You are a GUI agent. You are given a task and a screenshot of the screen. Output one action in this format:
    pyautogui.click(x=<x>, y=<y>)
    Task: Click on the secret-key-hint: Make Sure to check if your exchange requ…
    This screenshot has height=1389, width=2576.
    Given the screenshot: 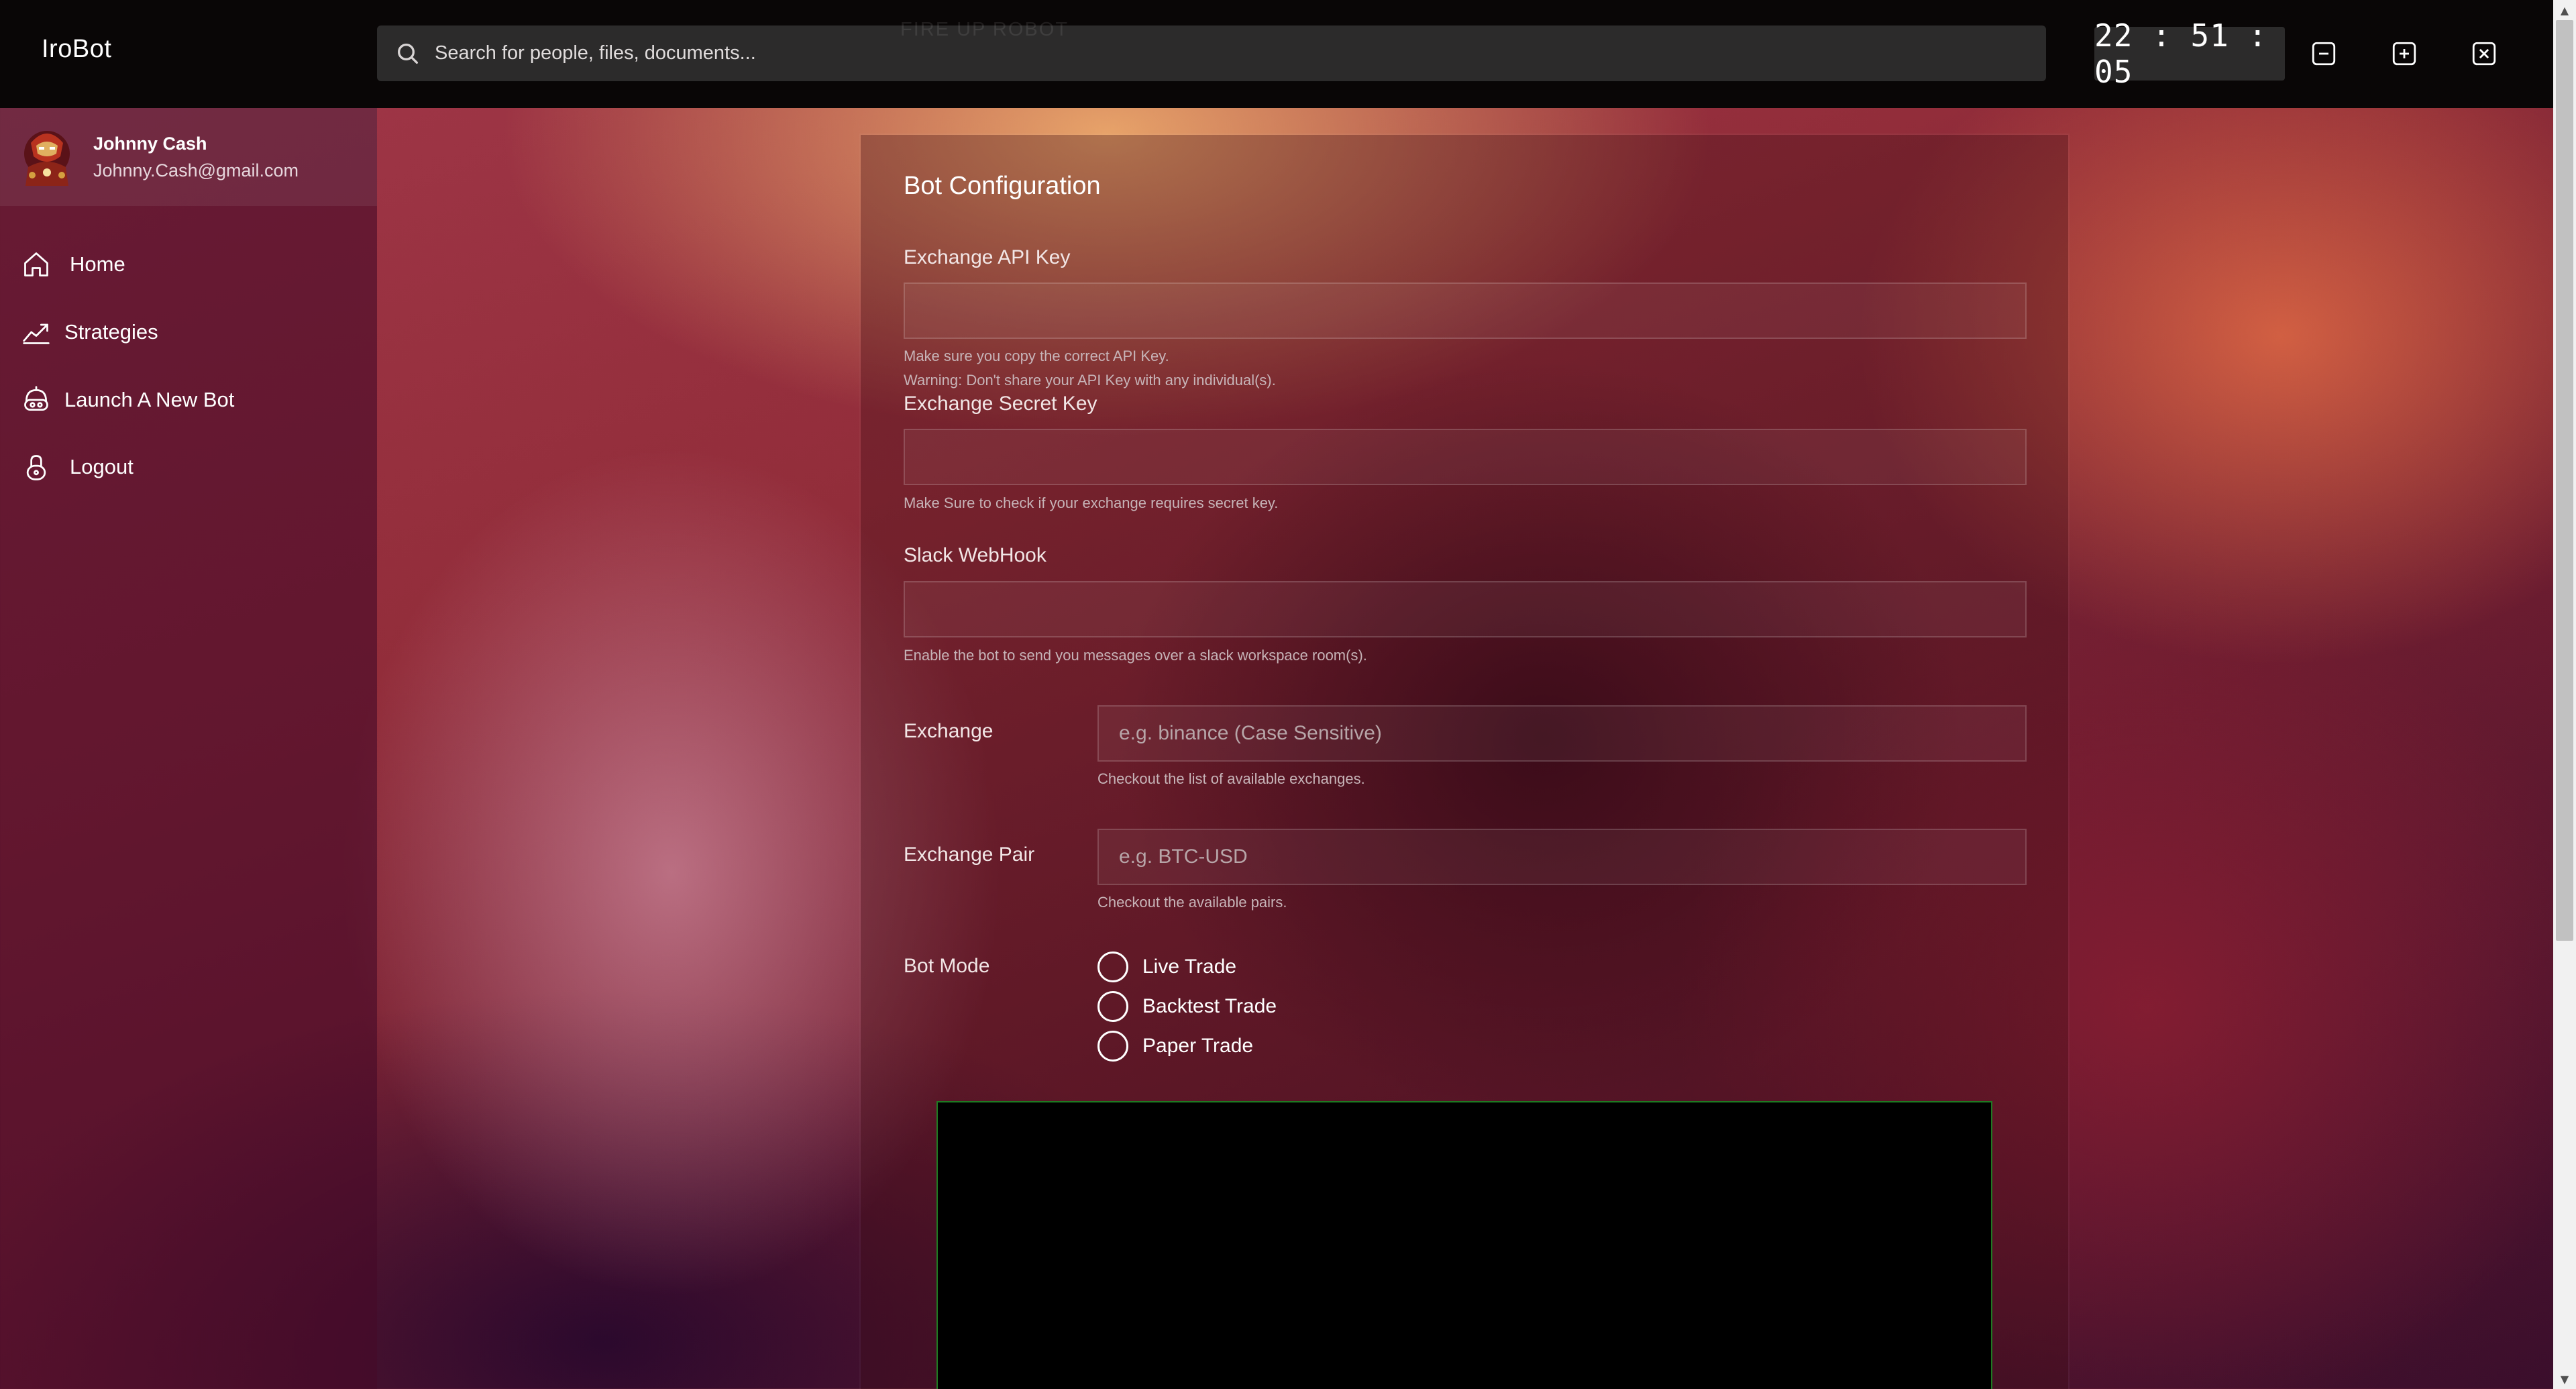 What is the action you would take?
    pyautogui.click(x=1091, y=503)
    